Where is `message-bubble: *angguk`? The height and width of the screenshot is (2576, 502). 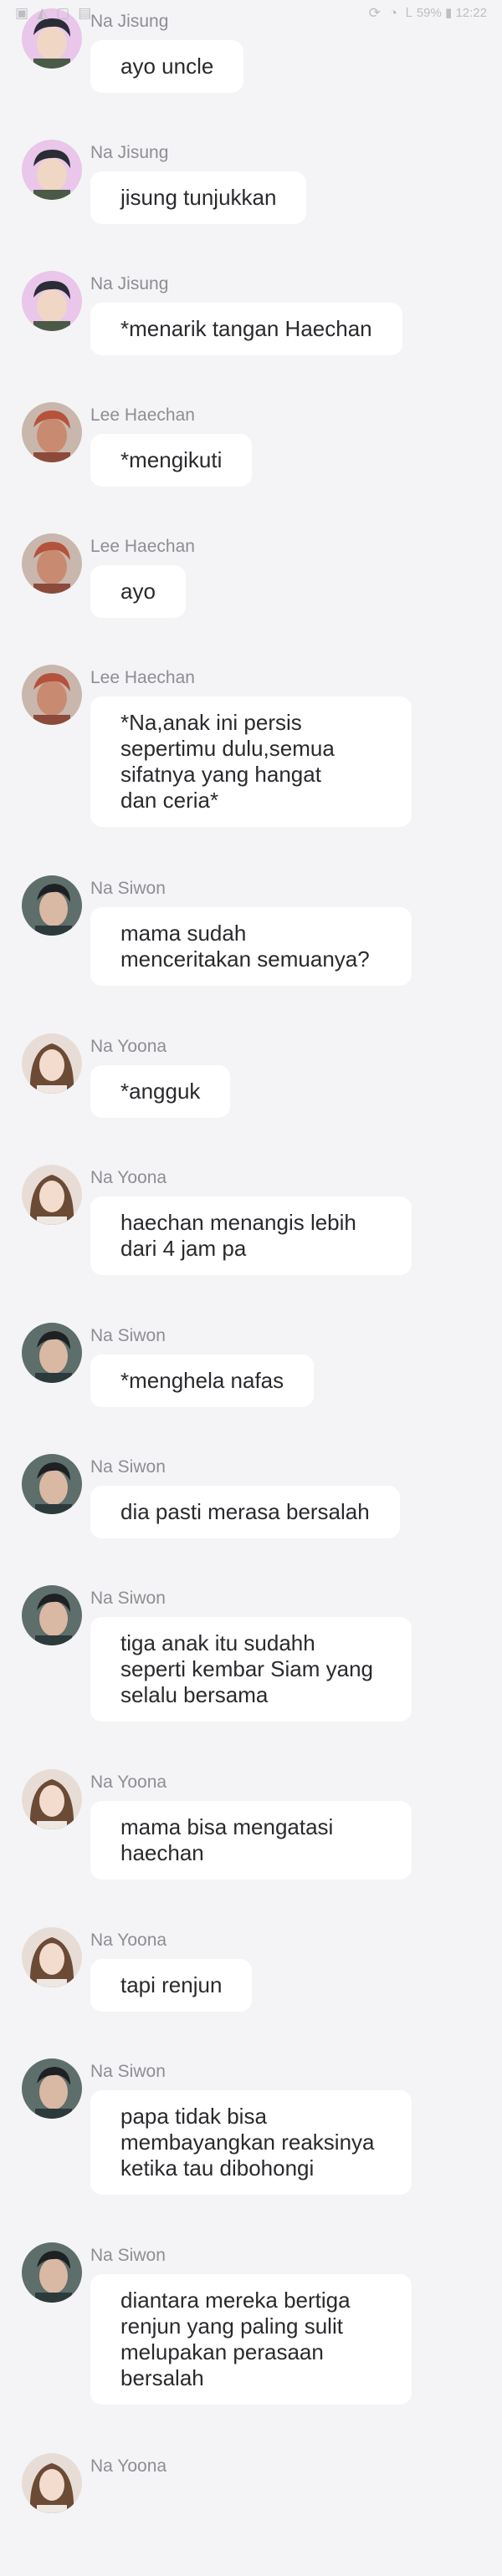 message-bubble: *angguk is located at coordinates (160, 1091).